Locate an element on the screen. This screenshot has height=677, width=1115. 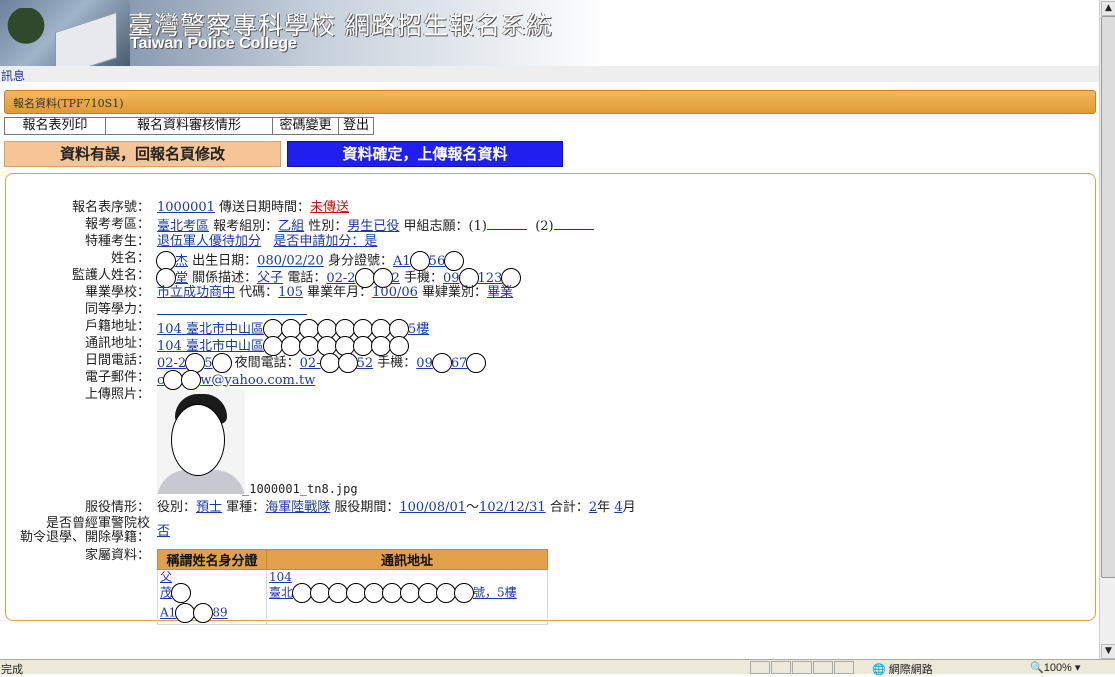
service-start: 100/08/01 is located at coordinates (432, 507).